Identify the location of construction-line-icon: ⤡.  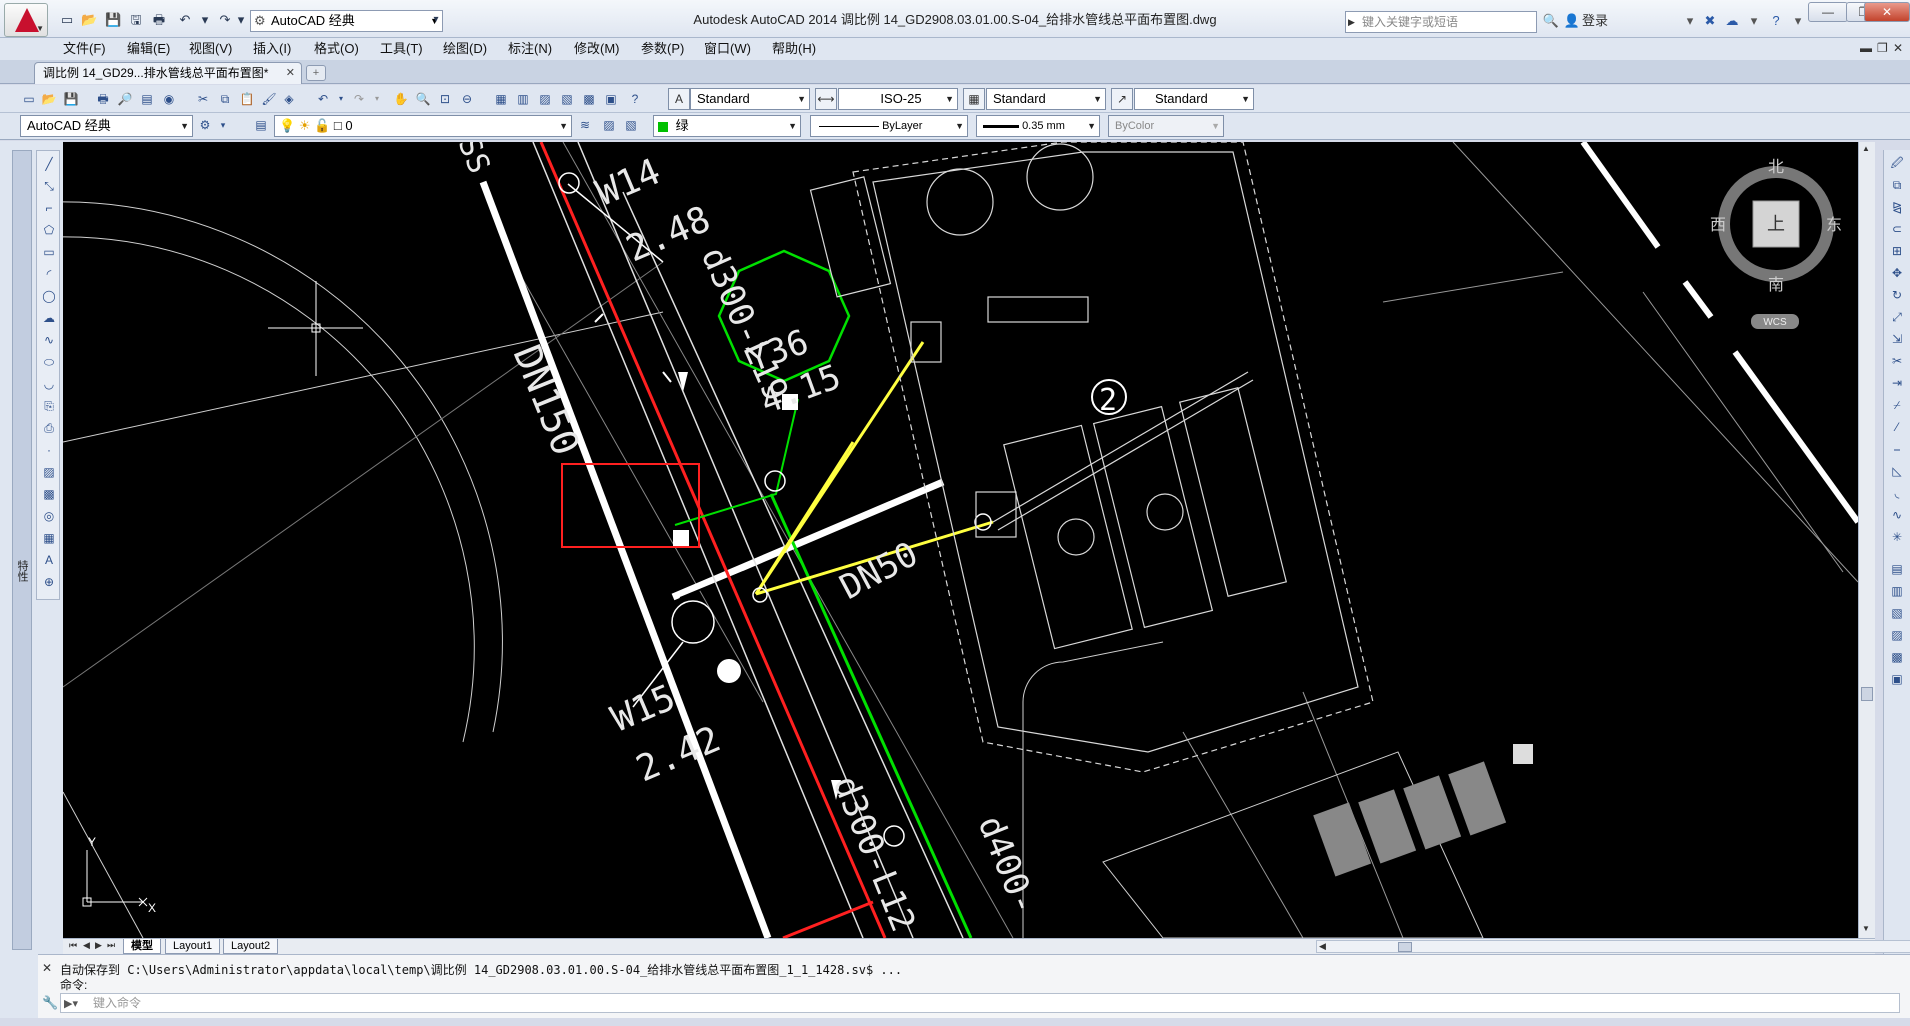
(49, 186).